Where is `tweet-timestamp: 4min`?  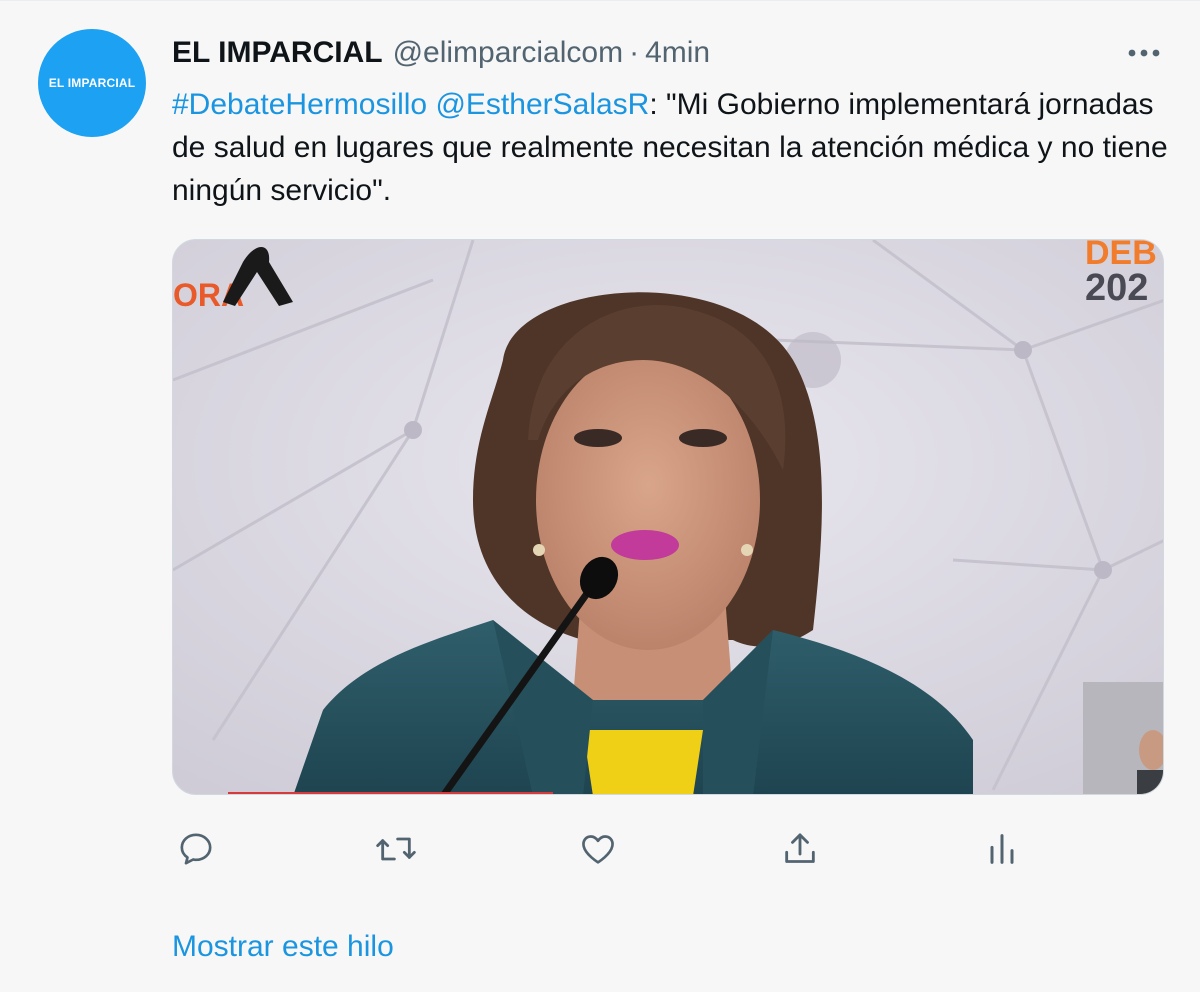
tweet-timestamp: 4min is located at coordinates (677, 53).